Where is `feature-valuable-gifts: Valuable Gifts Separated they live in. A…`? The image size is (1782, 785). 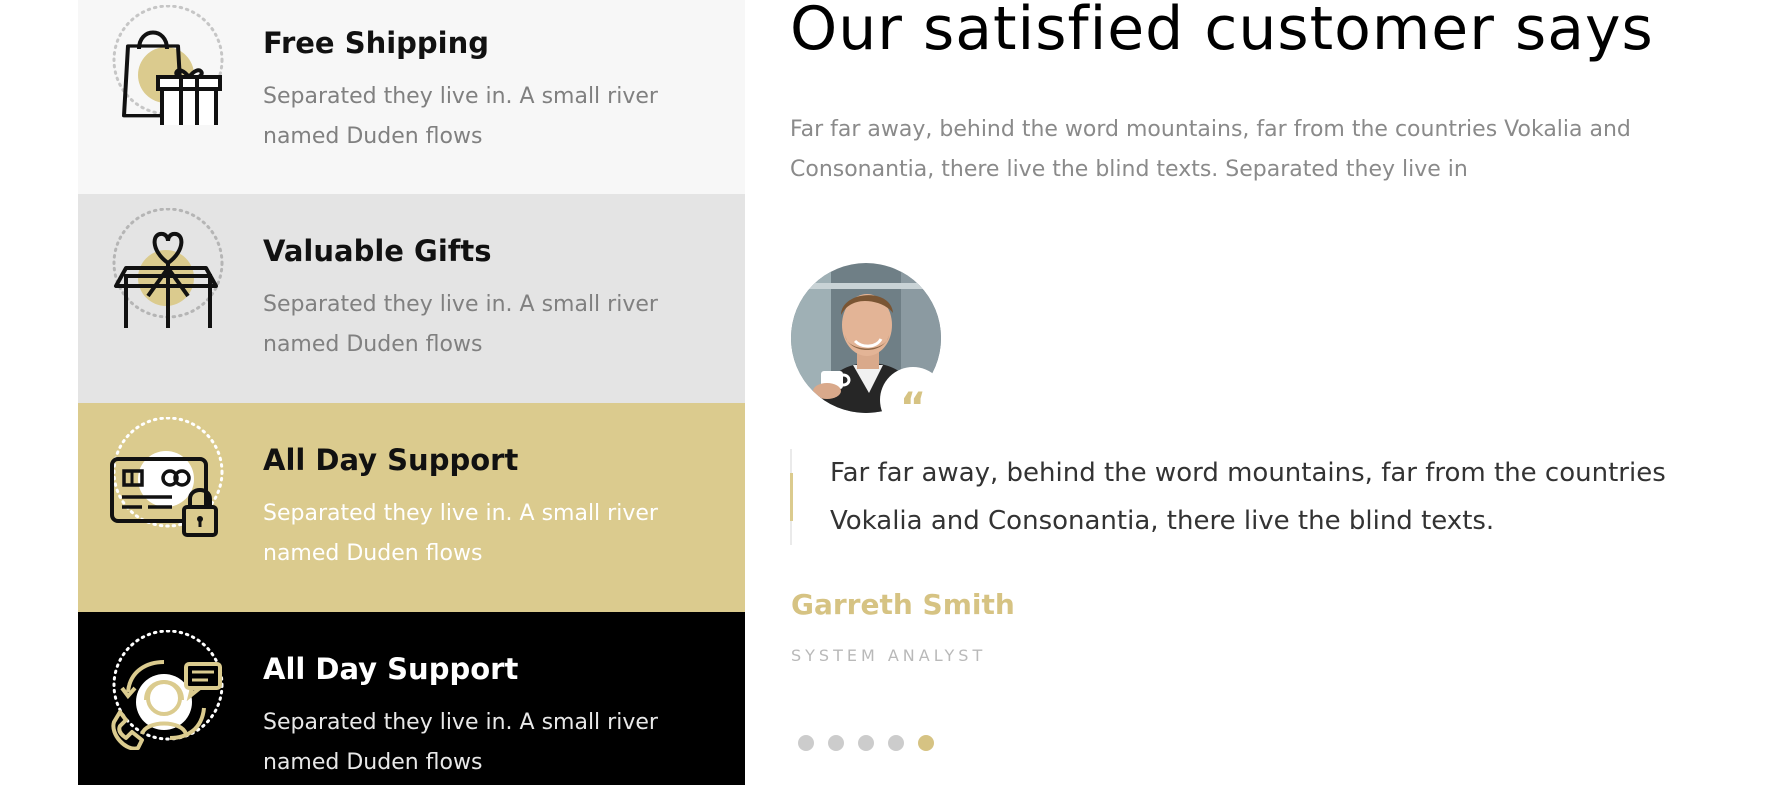
feature-valuable-gifts: Valuable Gifts Separated they live in. A… is located at coordinates (411, 298).